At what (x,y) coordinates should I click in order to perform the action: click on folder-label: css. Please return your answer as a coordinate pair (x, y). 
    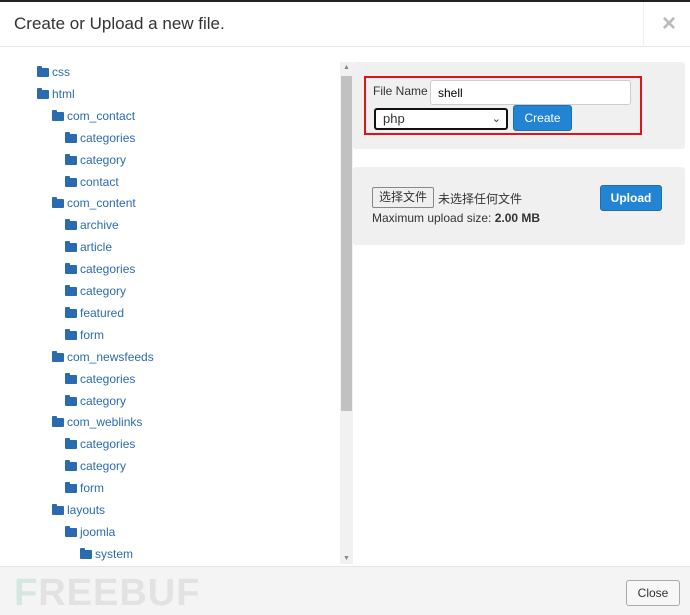
    Looking at the image, I should click on (61, 72).